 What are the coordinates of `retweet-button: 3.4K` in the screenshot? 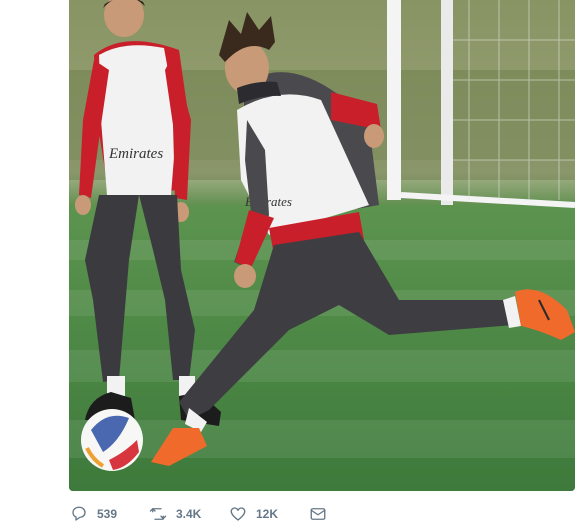 It's located at (175, 514).